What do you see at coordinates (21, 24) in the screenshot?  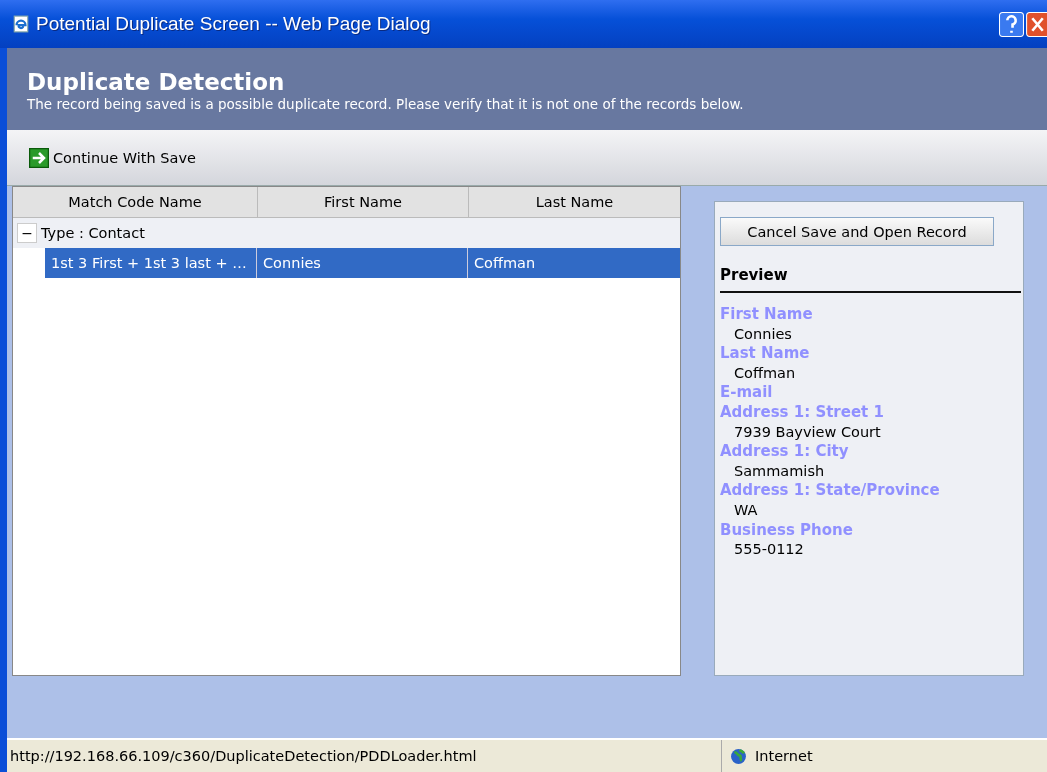 I see `browser-page-icon` at bounding box center [21, 24].